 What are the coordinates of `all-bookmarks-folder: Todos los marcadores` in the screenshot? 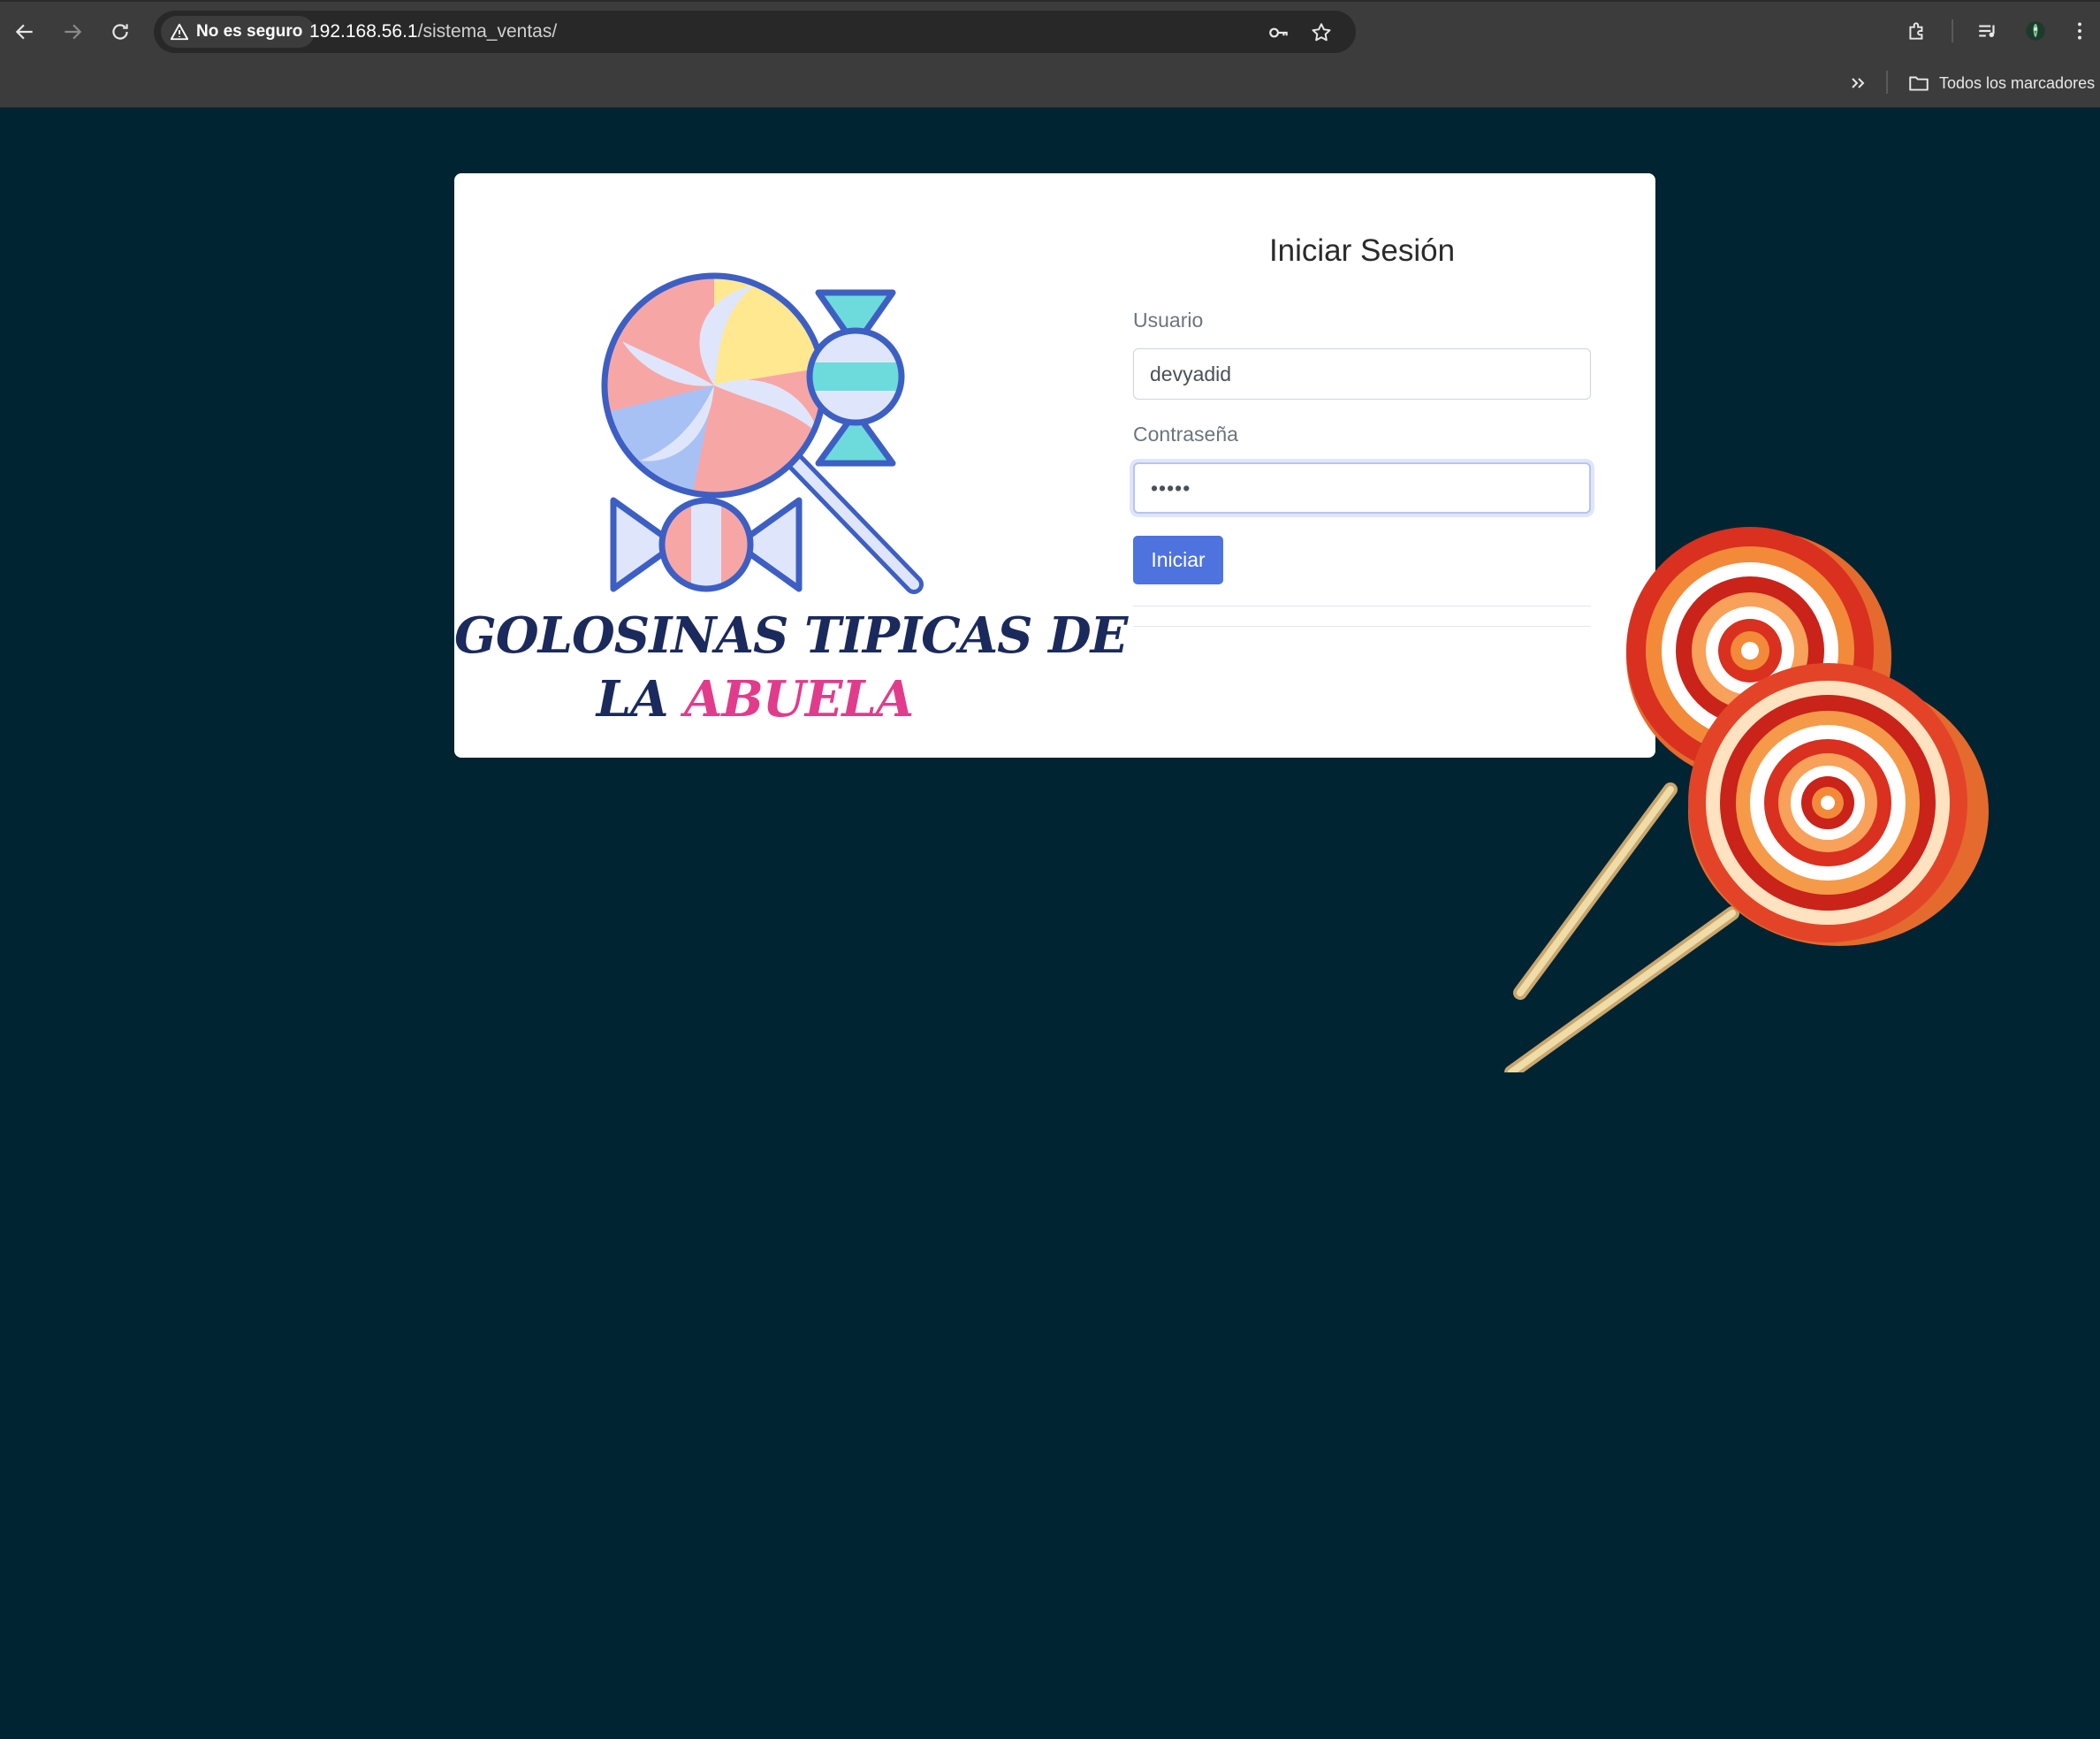 It's located at (2001, 83).